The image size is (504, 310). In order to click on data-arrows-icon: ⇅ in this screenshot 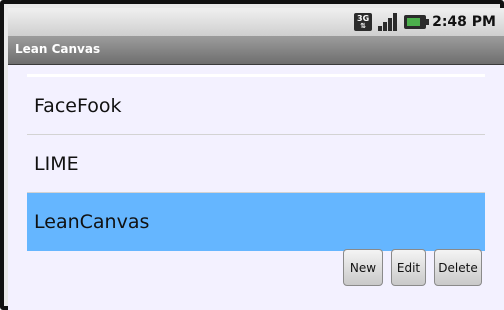, I will do `click(363, 25)`.